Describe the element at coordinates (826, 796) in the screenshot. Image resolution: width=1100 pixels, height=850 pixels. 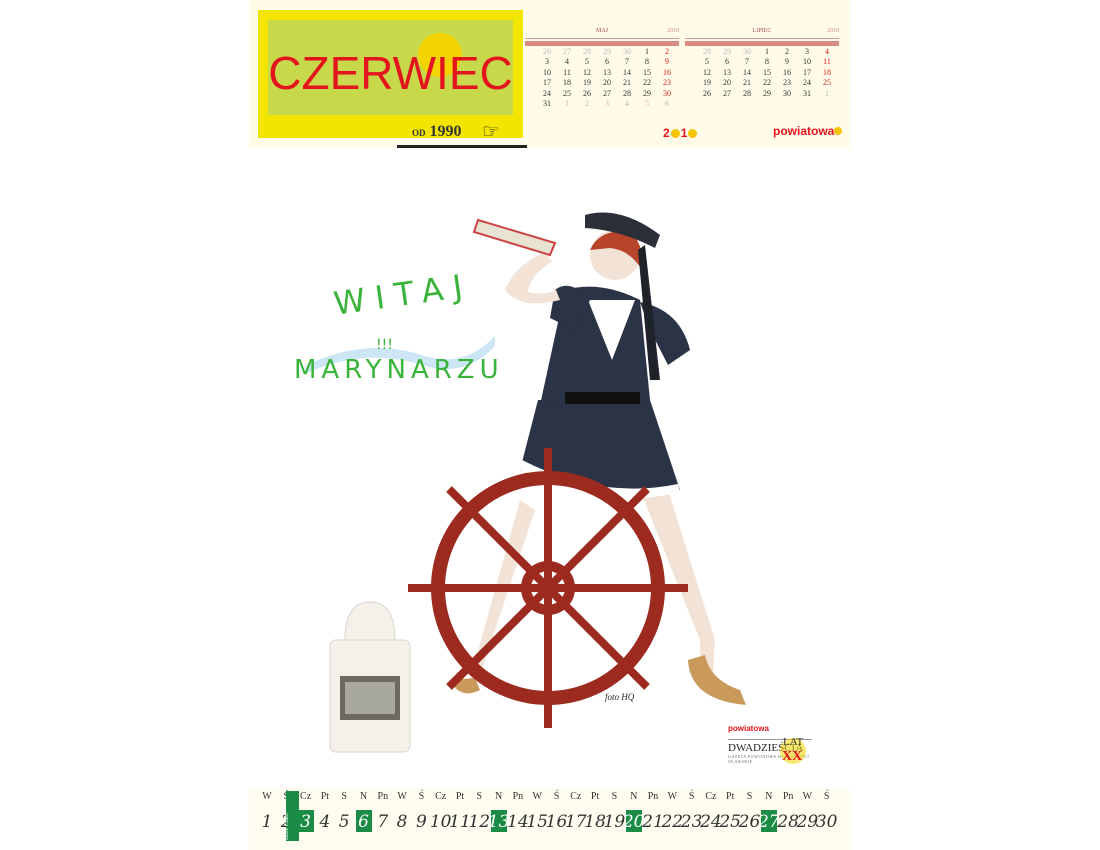
I see `weekday-label: Ś` at that location.